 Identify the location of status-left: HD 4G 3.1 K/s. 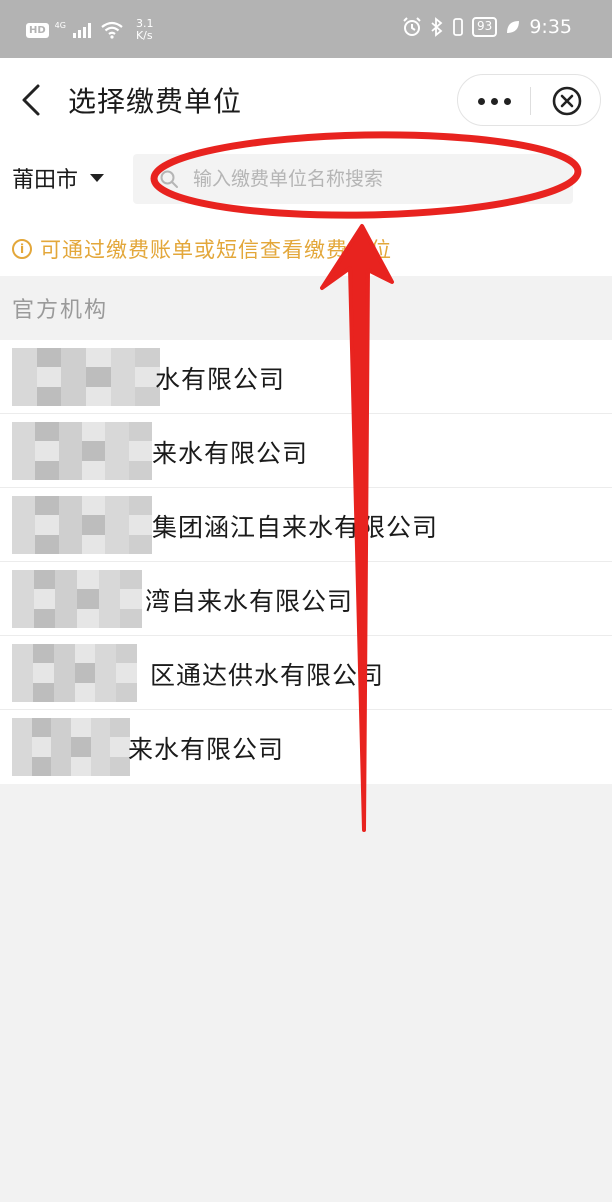
(89, 30).